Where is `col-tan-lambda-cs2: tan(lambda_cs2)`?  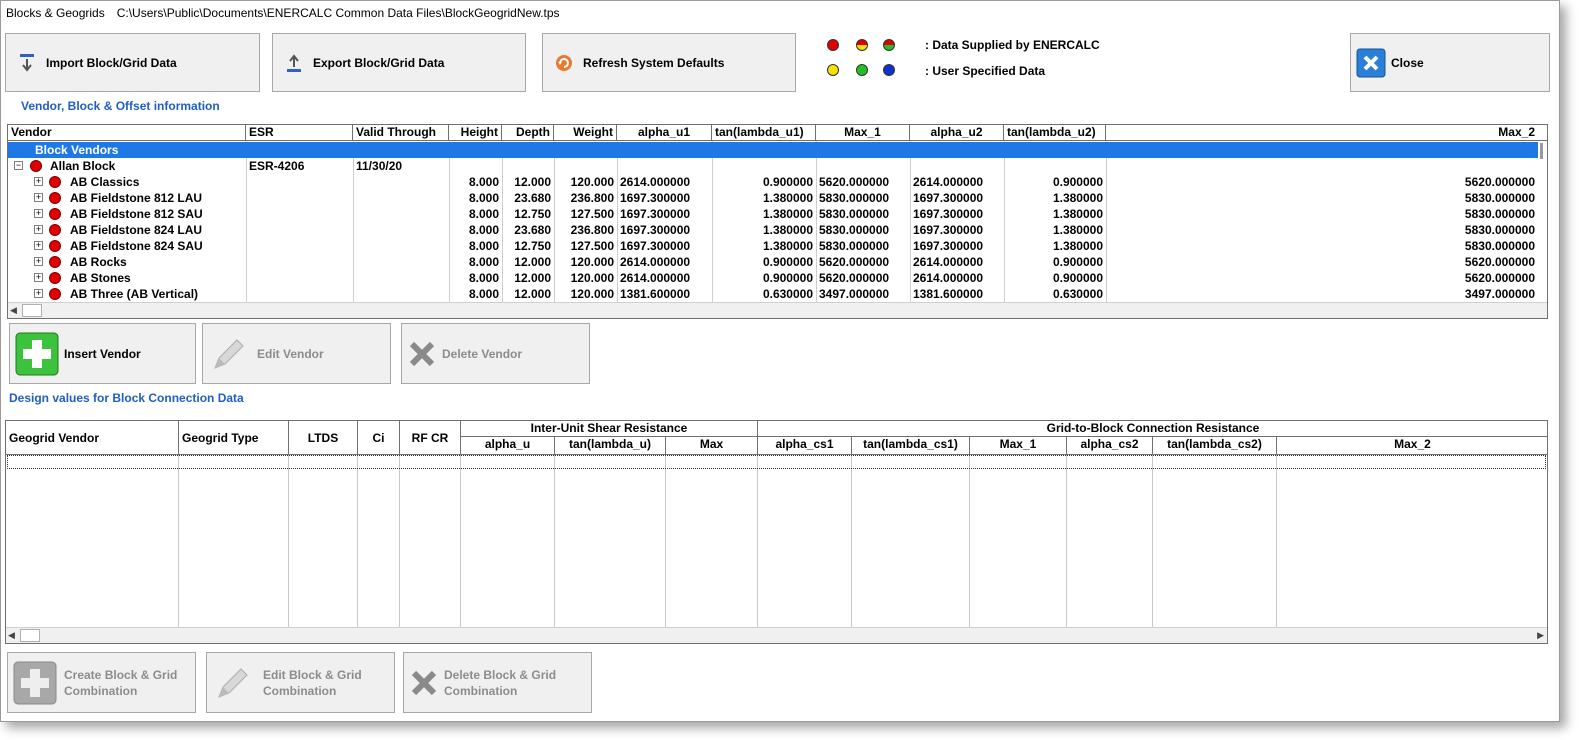
col-tan-lambda-cs2: tan(lambda_cs2) is located at coordinates (1215, 446).